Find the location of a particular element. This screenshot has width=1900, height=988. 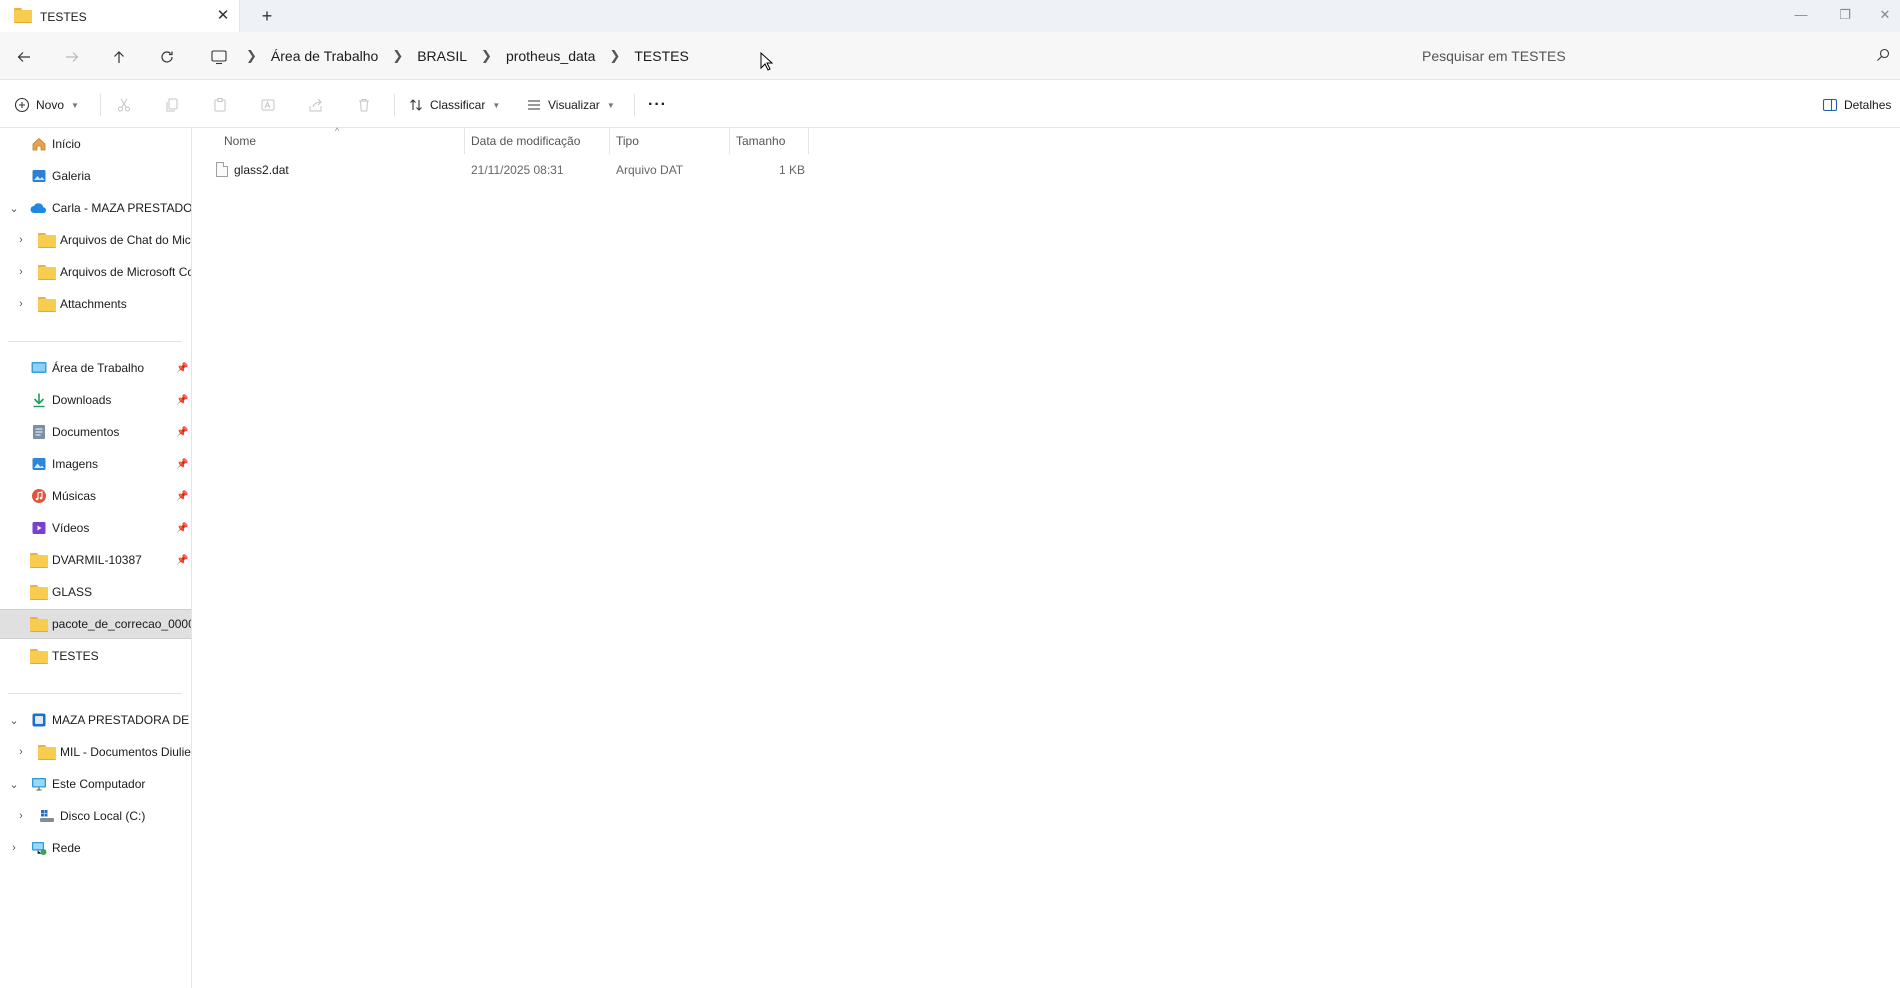

copy-icon is located at coordinates (172, 105).